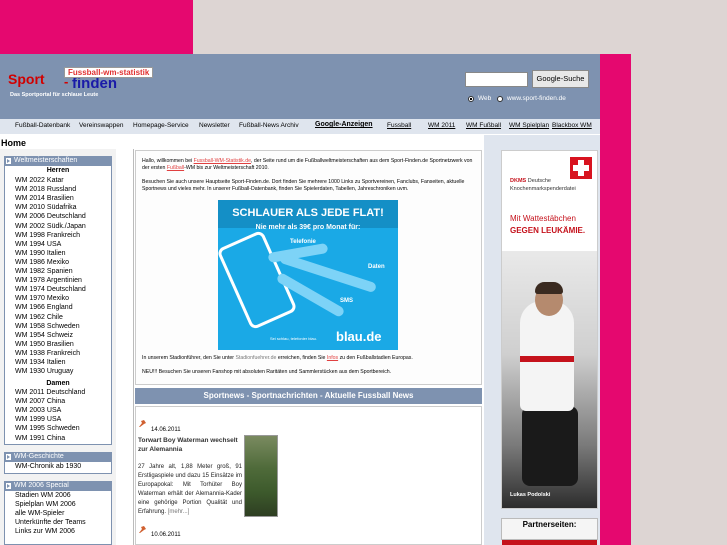 The image size is (727, 545). Describe the element at coordinates (615, 299) in the screenshot. I see `background-magenta-right` at that location.